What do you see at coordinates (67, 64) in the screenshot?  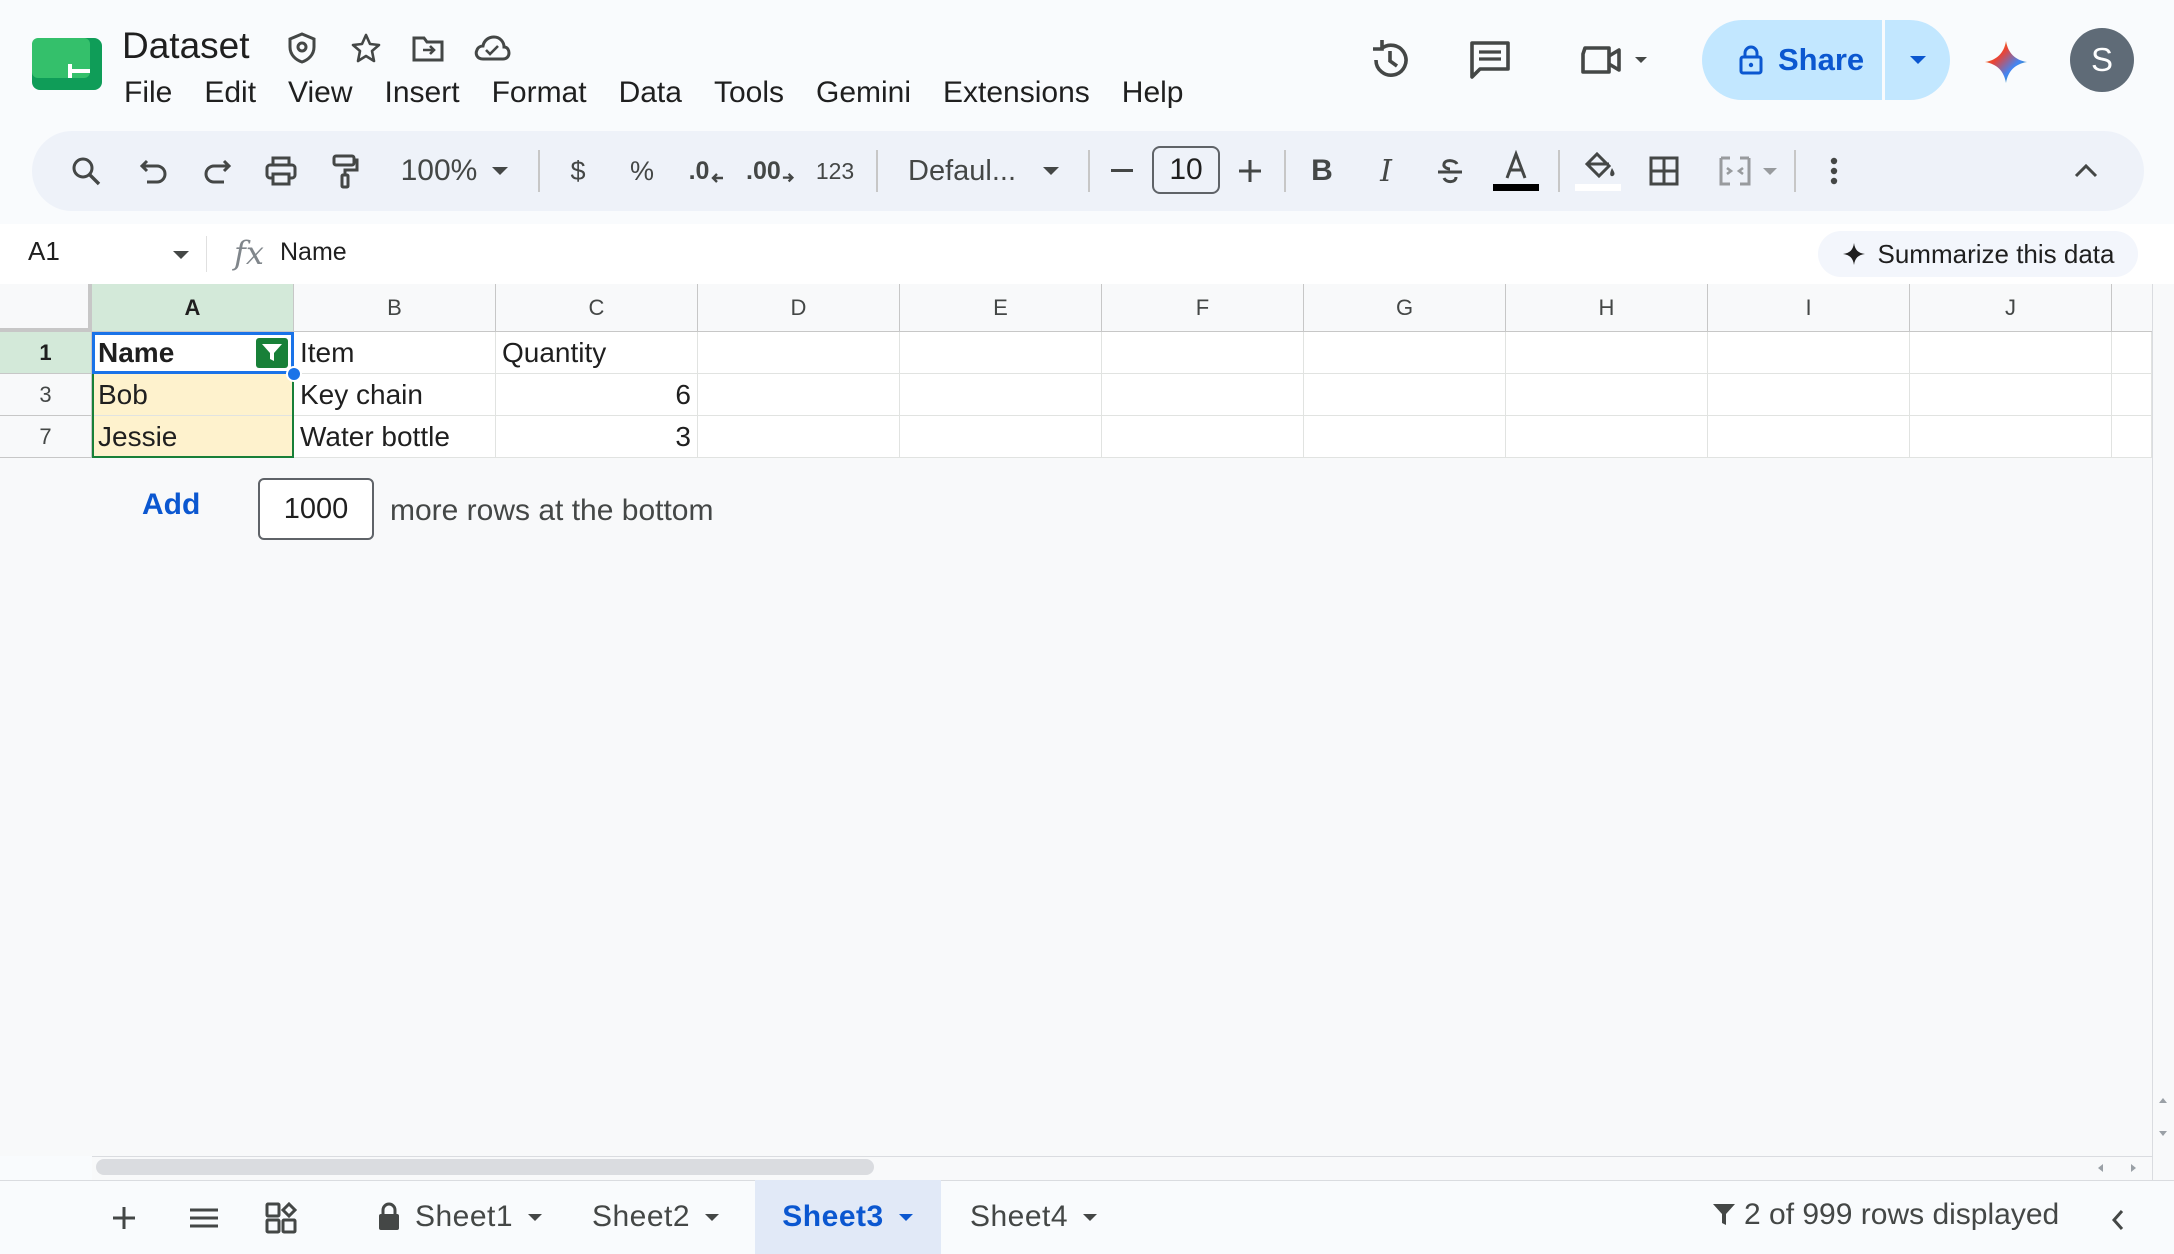 I see `sheets-logo-icon` at bounding box center [67, 64].